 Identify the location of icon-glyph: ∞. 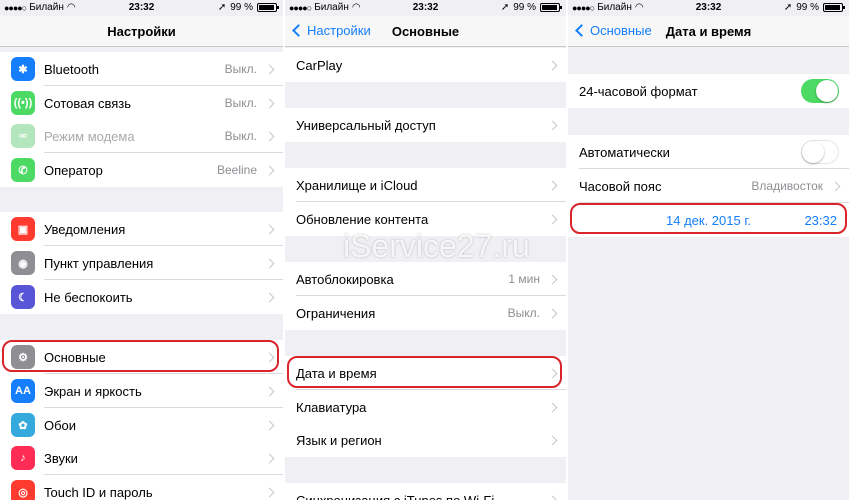
(23, 136).